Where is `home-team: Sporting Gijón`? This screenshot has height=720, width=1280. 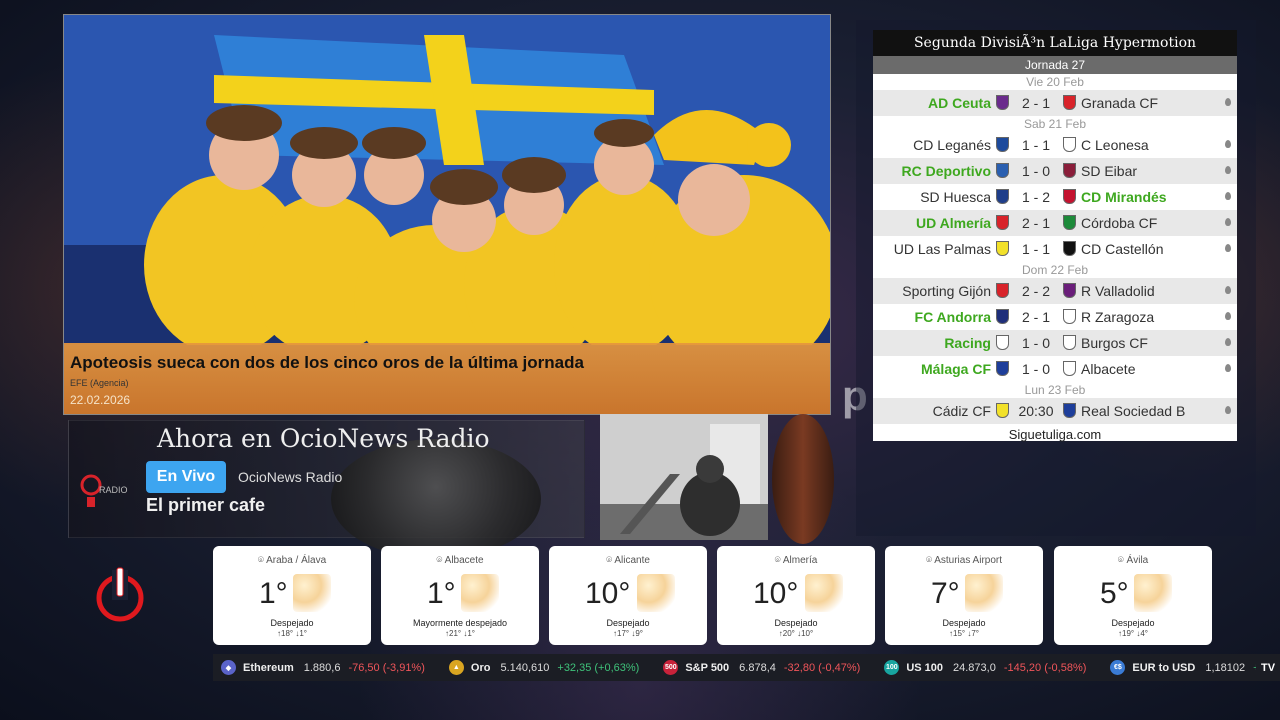
home-team: Sporting Gijón is located at coordinates (941, 291).